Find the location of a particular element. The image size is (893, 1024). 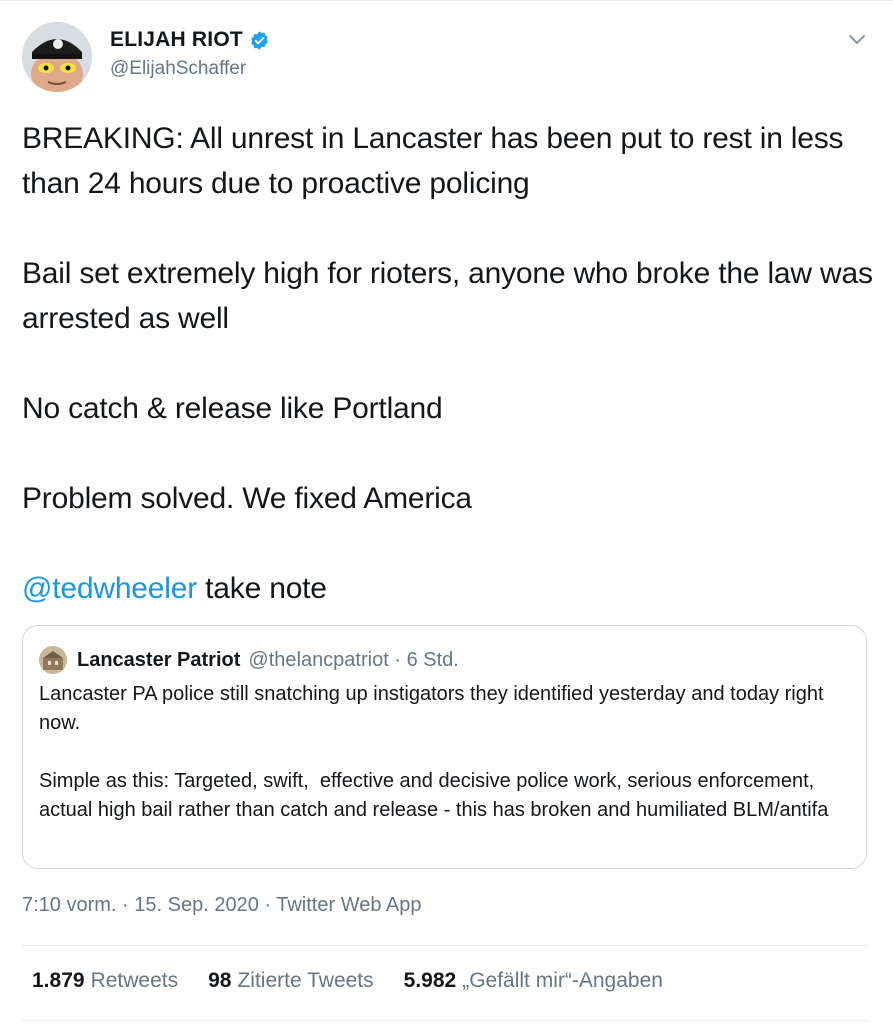

quoted-author-name: Lancaster Patriot is located at coordinates (159, 659).